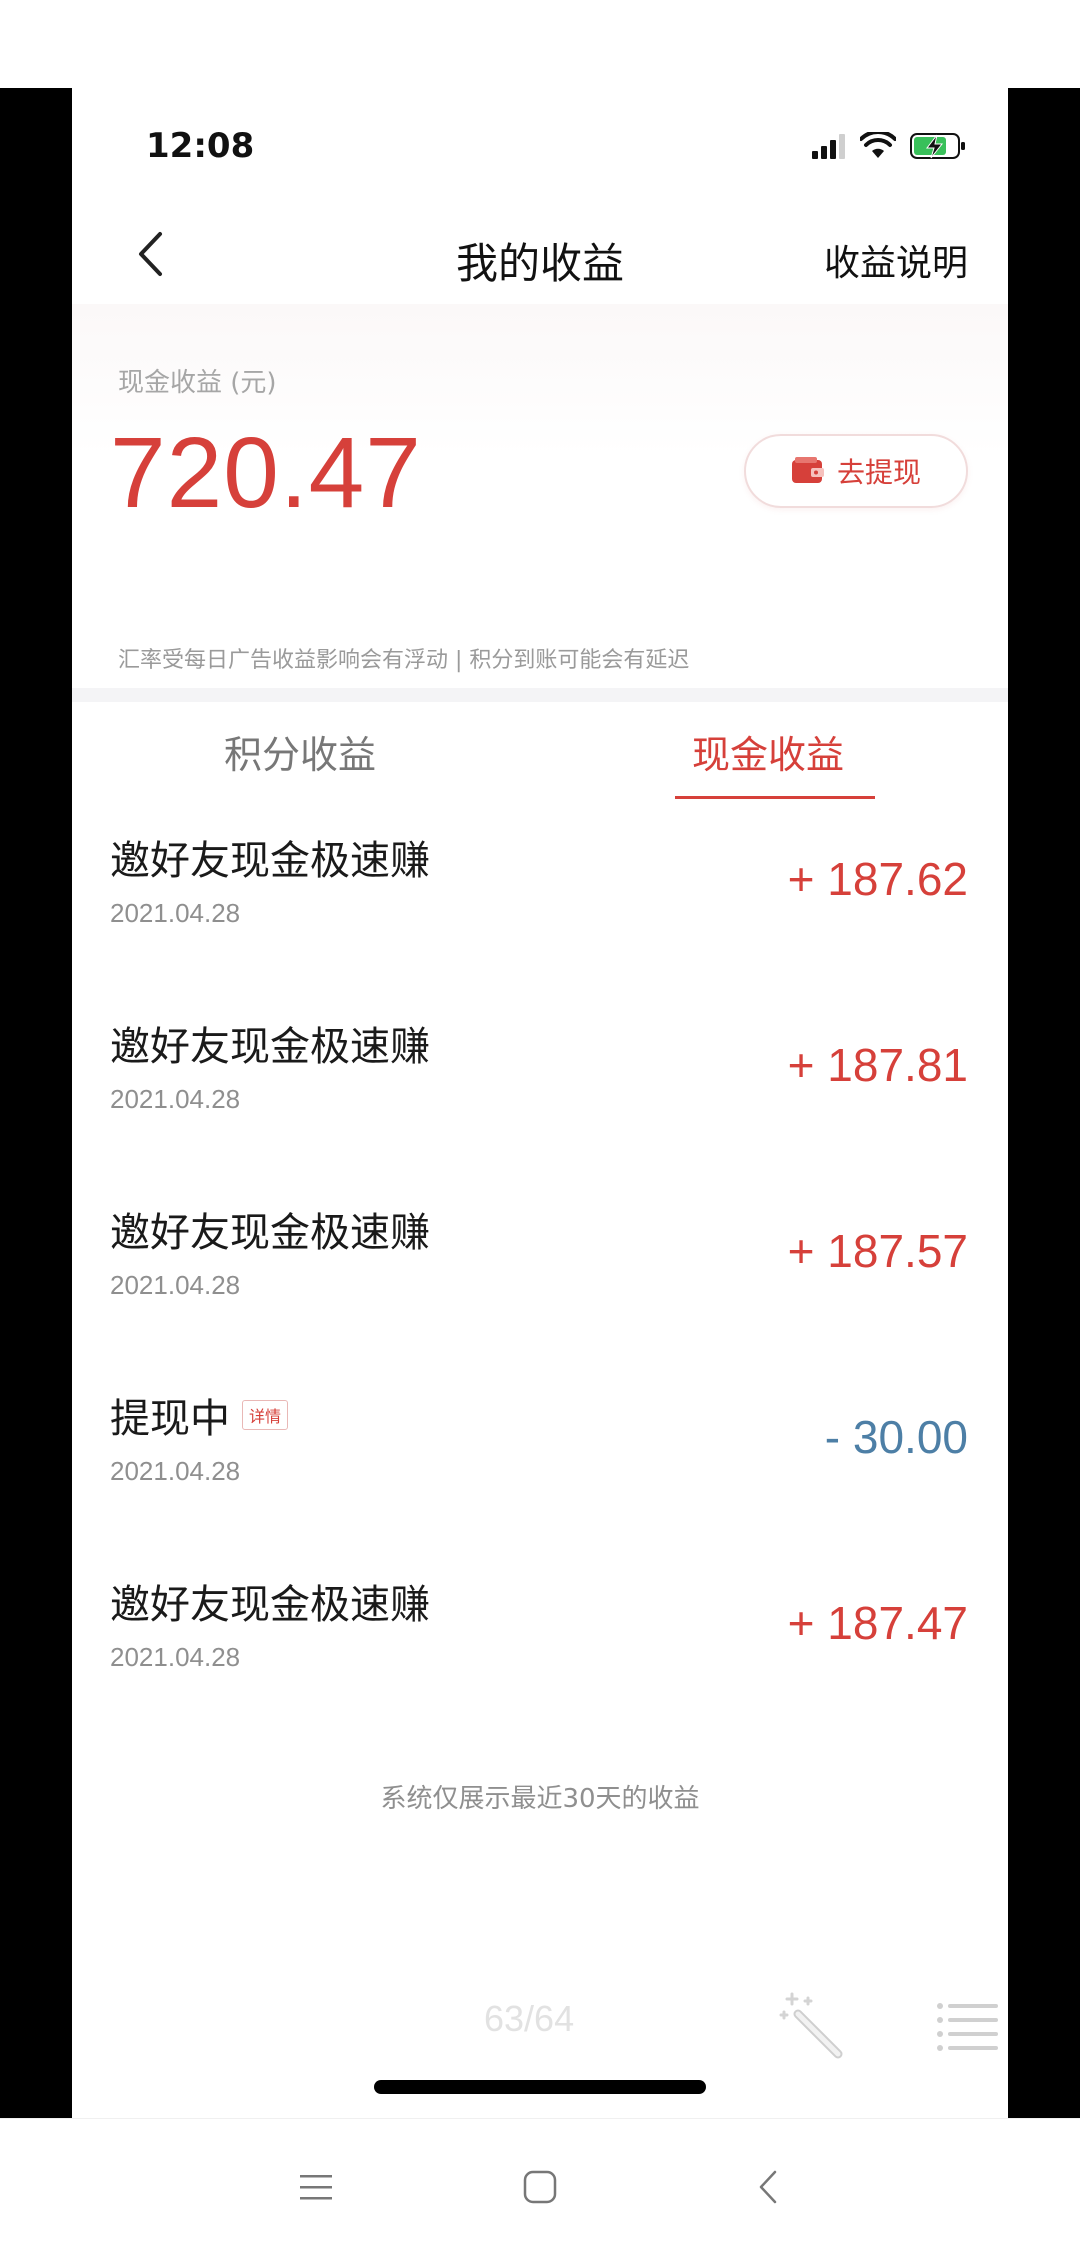 Image resolution: width=1080 pixels, height=2248 pixels. I want to click on android-nav-bar, so click(540, 2183).